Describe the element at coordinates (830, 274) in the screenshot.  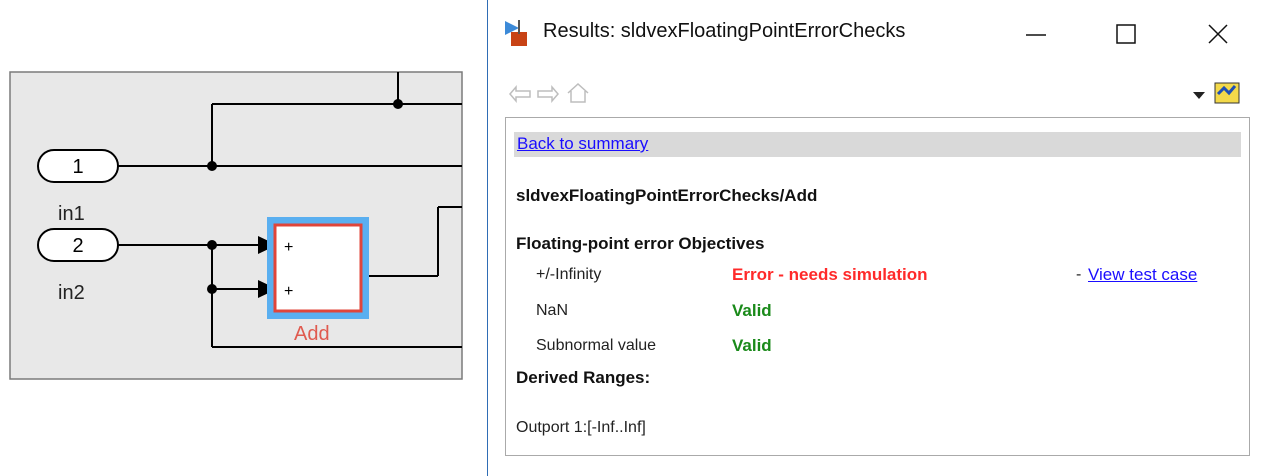
I see `objective-status-infinity: Error - needs simulation` at that location.